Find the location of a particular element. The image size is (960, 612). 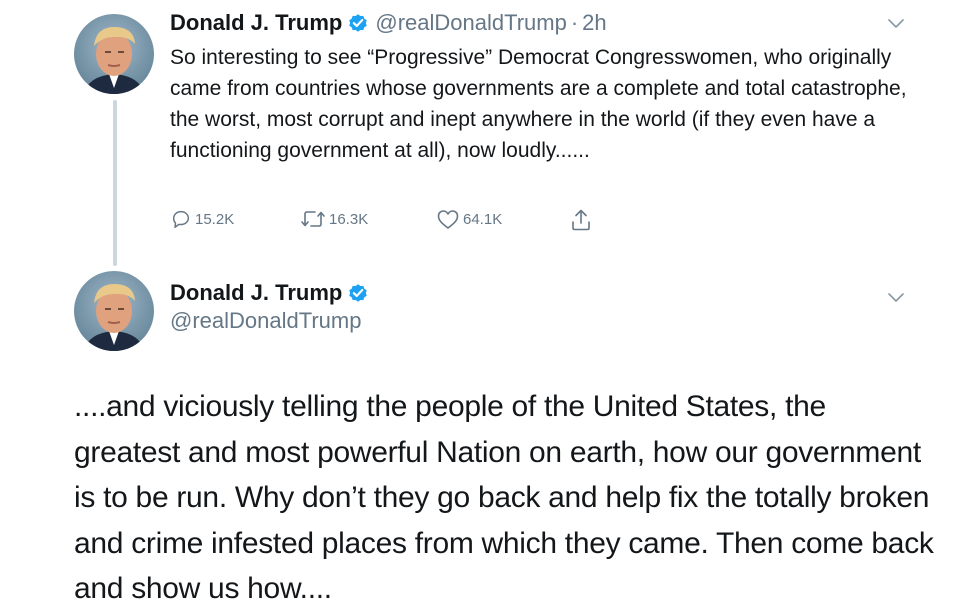

reply-icon is located at coordinates (181, 219).